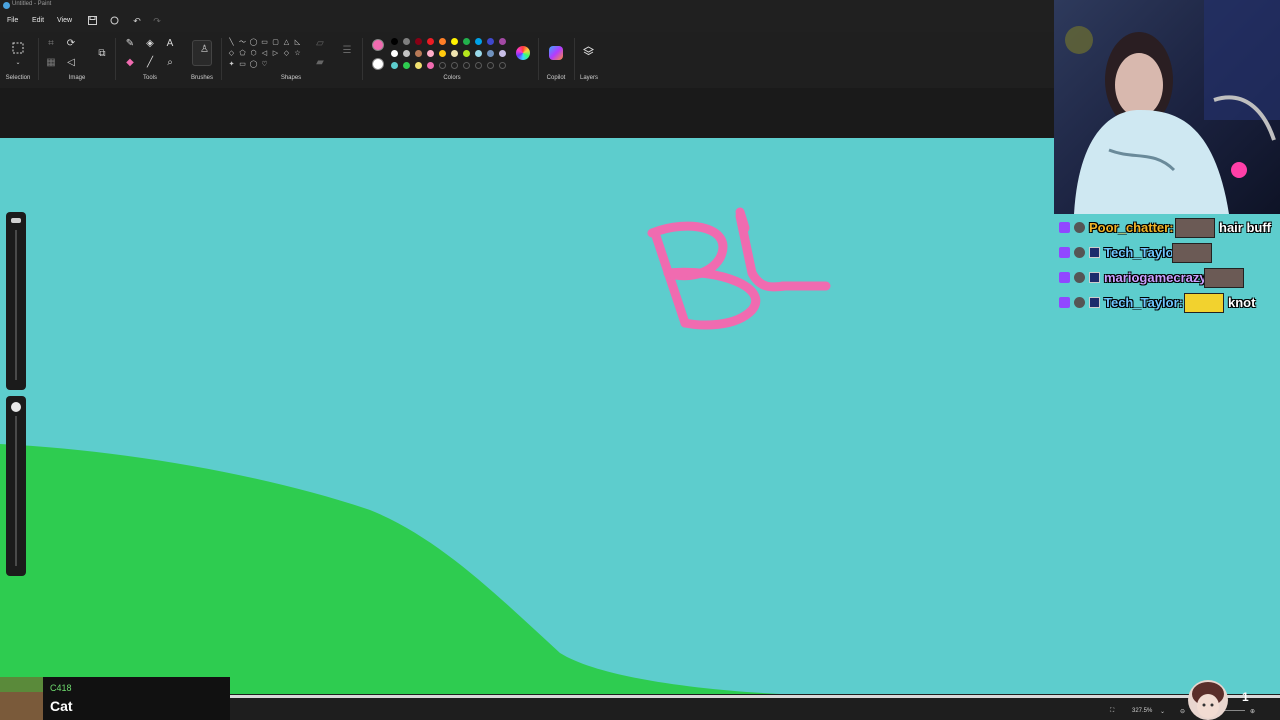  What do you see at coordinates (157, 21) in the screenshot?
I see `redo-icon: ↷` at bounding box center [157, 21].